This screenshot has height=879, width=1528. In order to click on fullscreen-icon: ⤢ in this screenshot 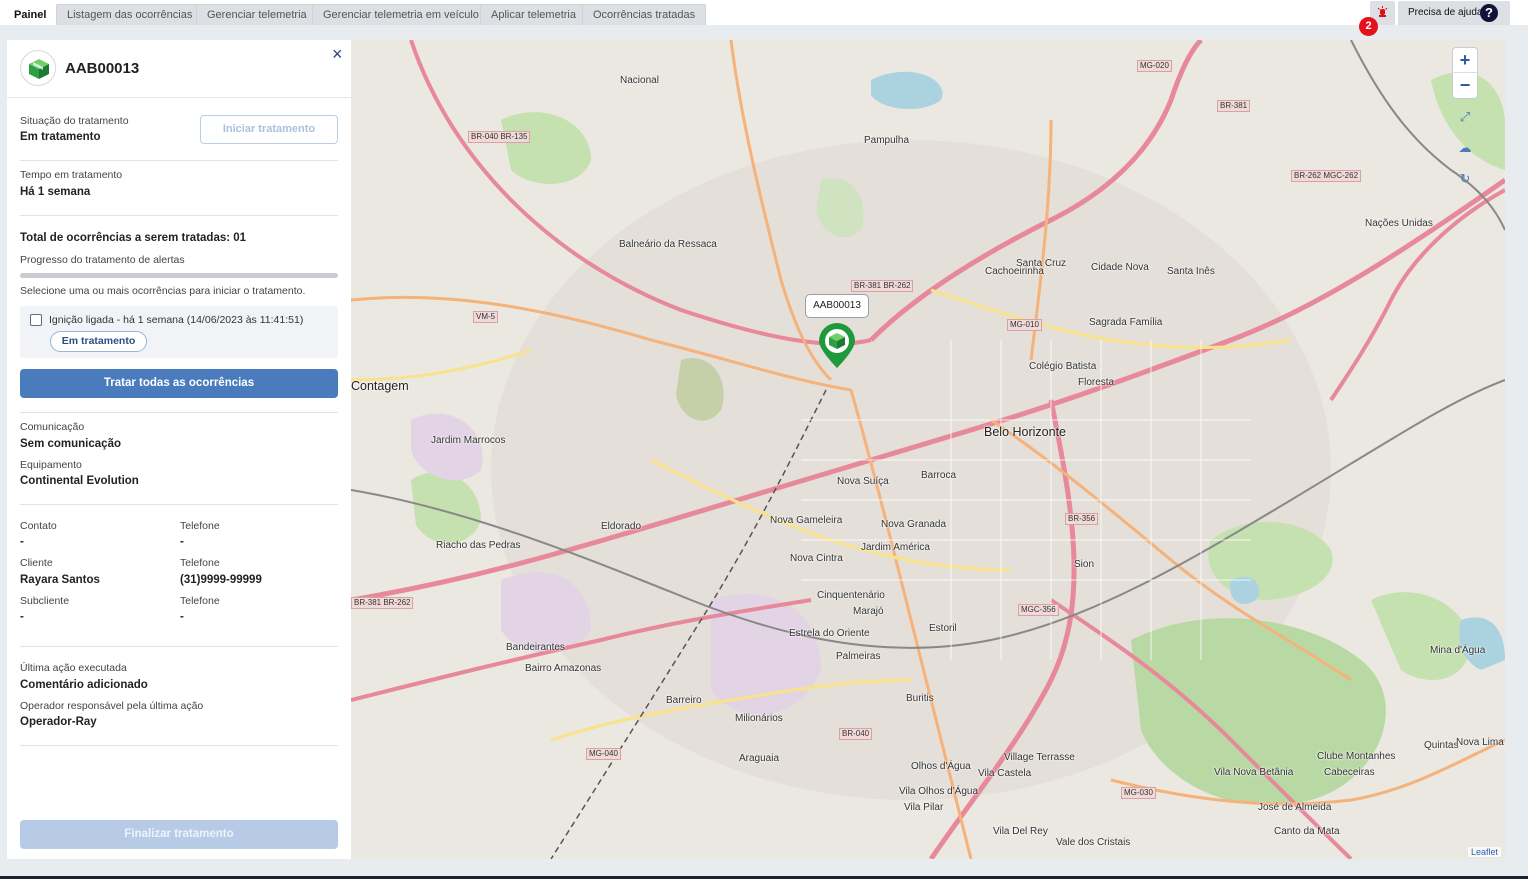, I will do `click(1465, 117)`.